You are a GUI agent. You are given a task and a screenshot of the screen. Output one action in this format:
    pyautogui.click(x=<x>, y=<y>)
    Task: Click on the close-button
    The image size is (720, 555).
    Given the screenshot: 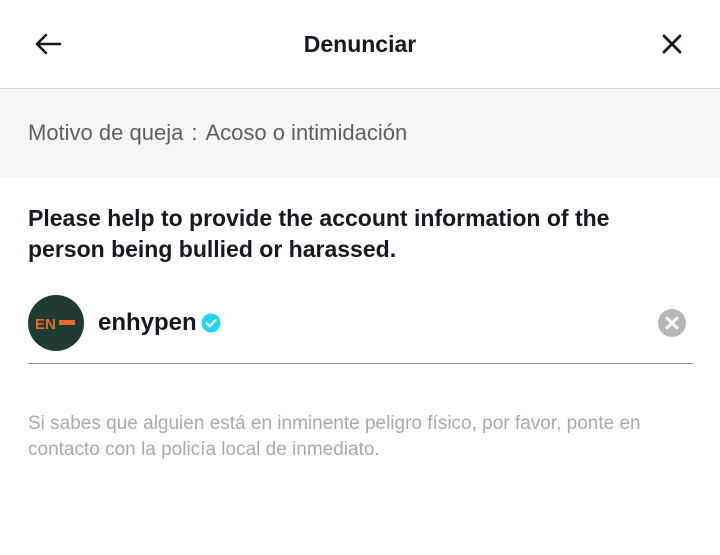 What is the action you would take?
    pyautogui.click(x=672, y=44)
    